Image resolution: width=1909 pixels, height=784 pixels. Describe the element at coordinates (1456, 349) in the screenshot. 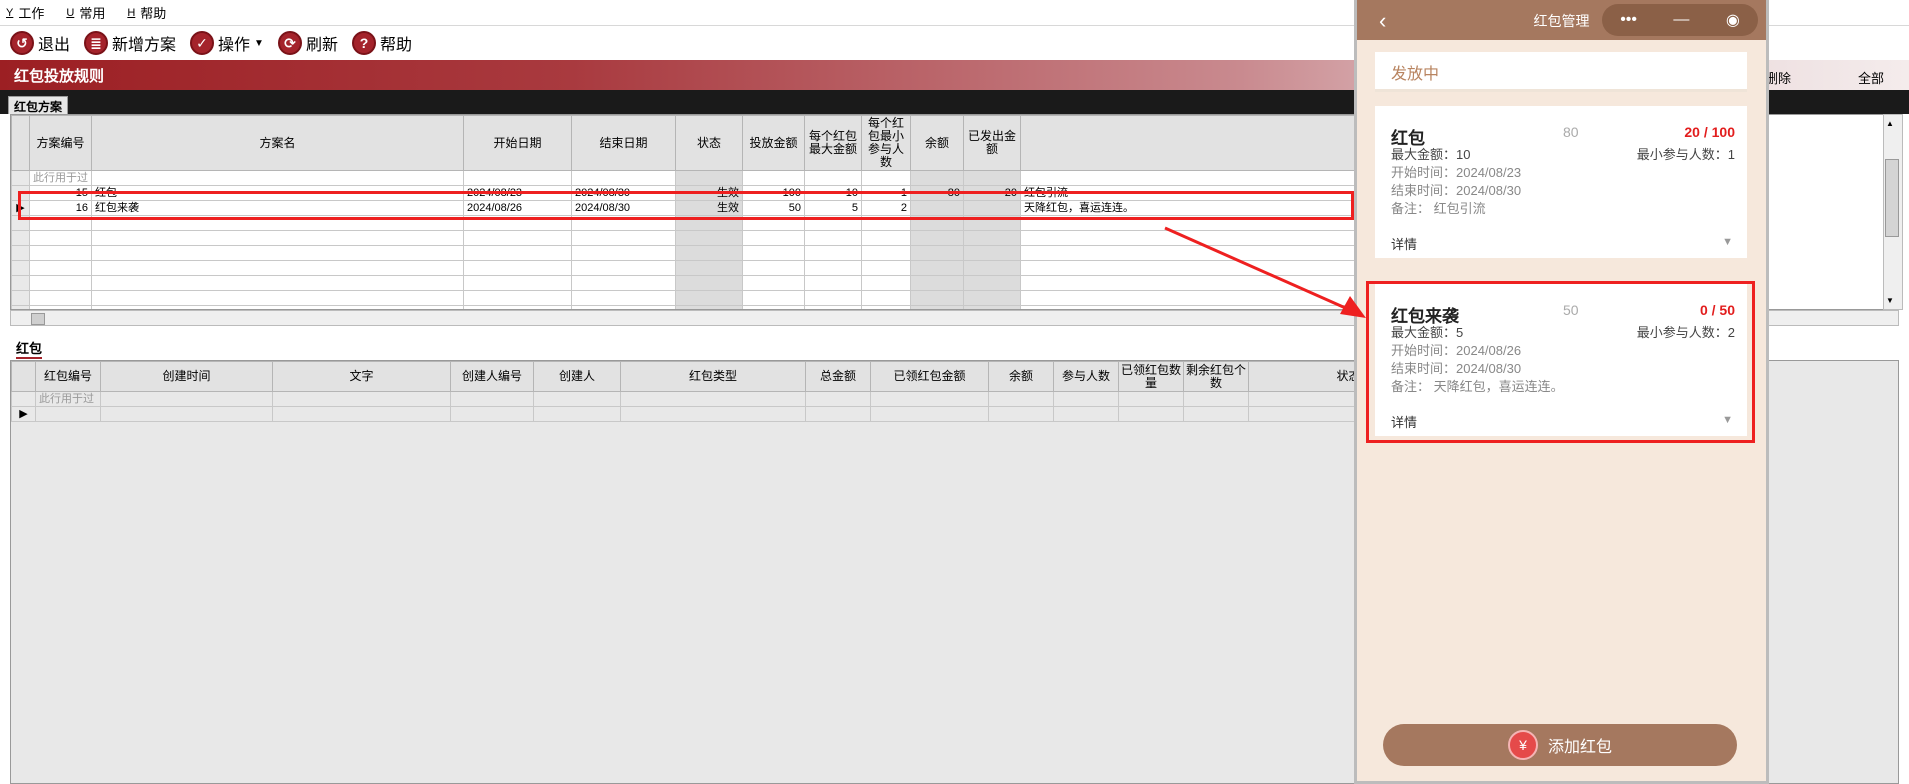

I see `card-start-time: 开始时间：2024/08/26` at that location.